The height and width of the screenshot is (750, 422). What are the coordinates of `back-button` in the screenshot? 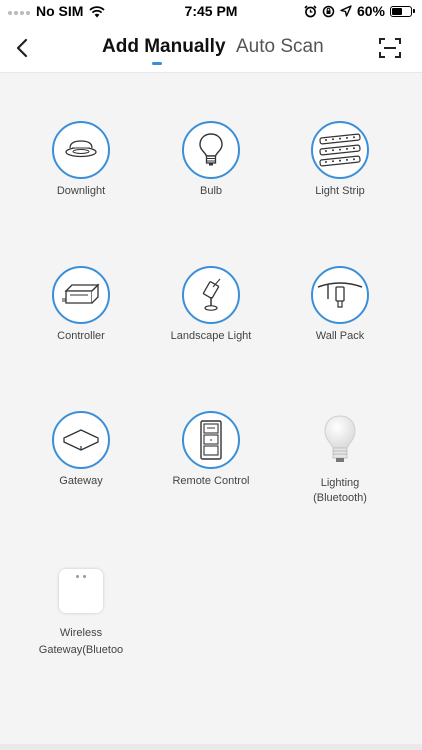 It's located at (23, 48).